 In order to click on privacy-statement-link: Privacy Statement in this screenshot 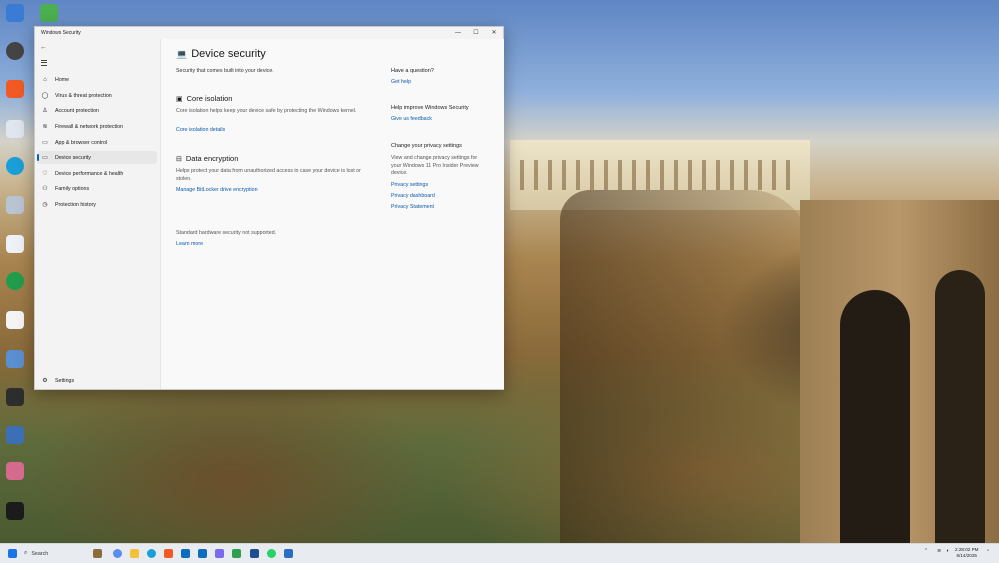, I will do `click(412, 207)`.